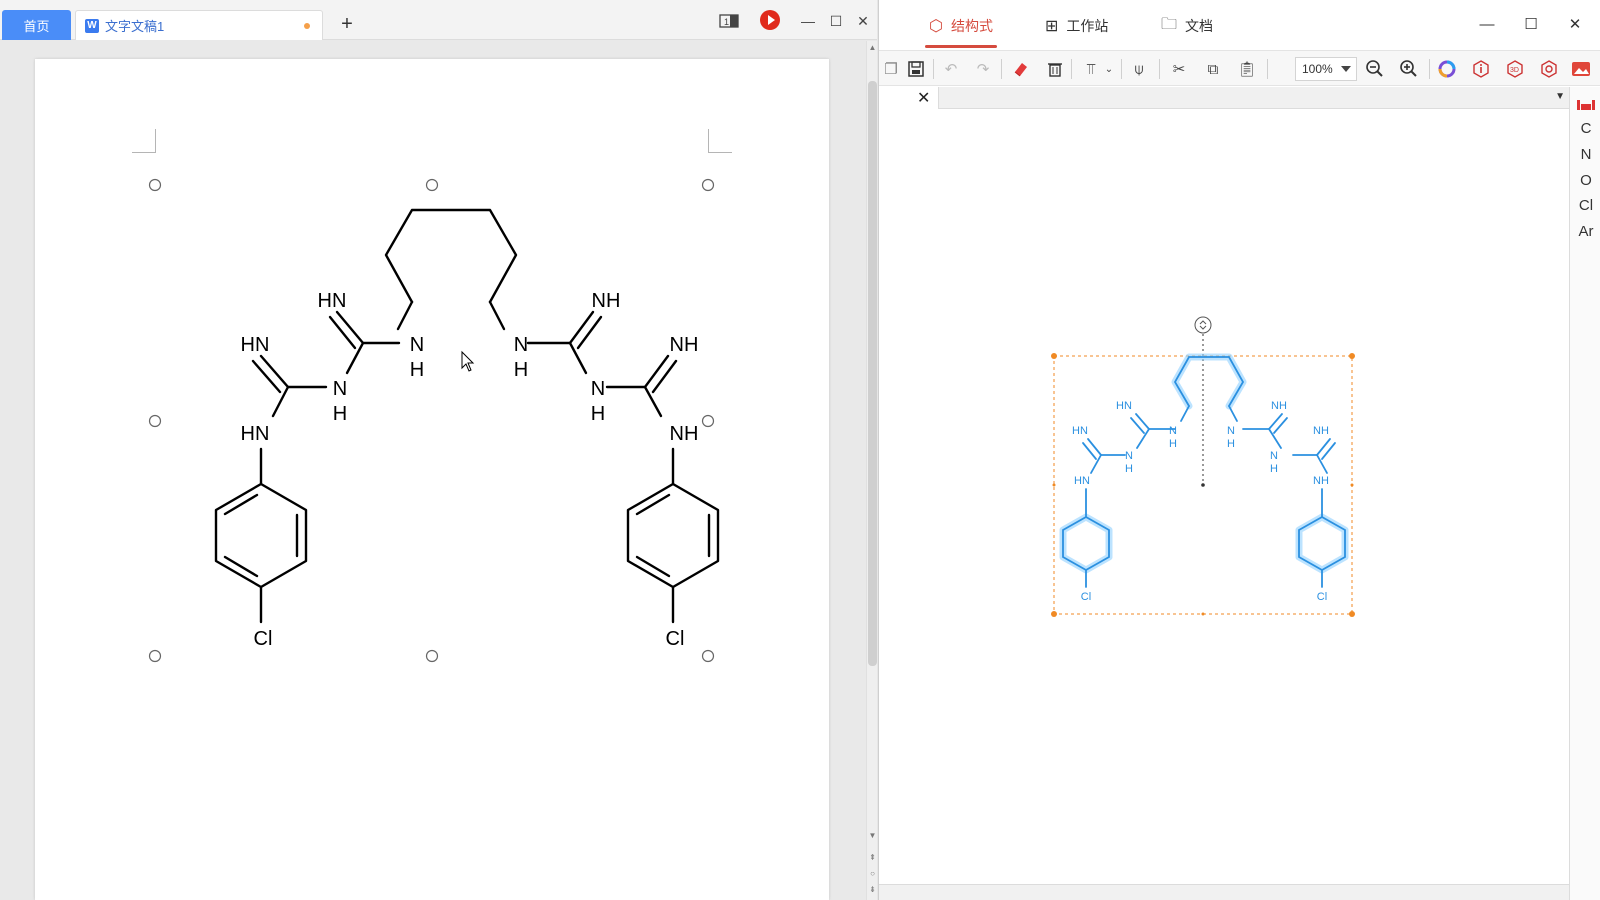 The width and height of the screenshot is (1600, 900). I want to click on zoom-select: 100%, so click(1326, 69).